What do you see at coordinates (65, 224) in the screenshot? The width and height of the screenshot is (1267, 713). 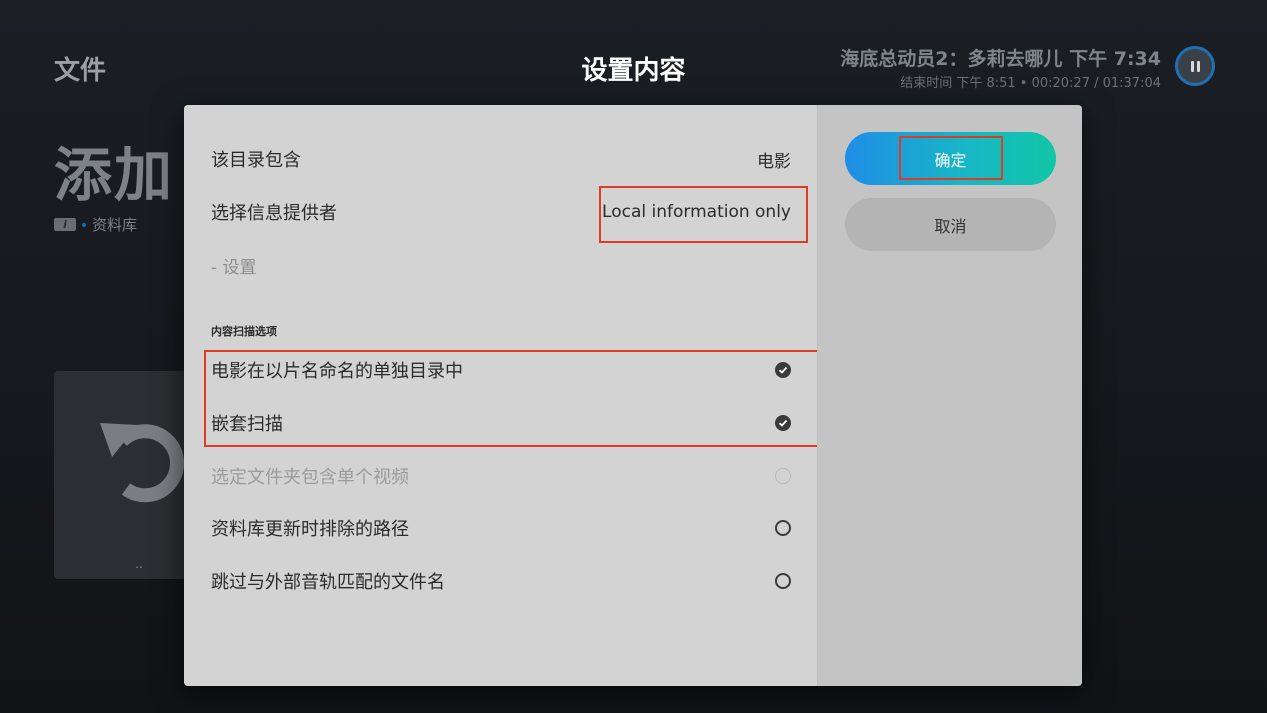 I see `info-icon: i` at bounding box center [65, 224].